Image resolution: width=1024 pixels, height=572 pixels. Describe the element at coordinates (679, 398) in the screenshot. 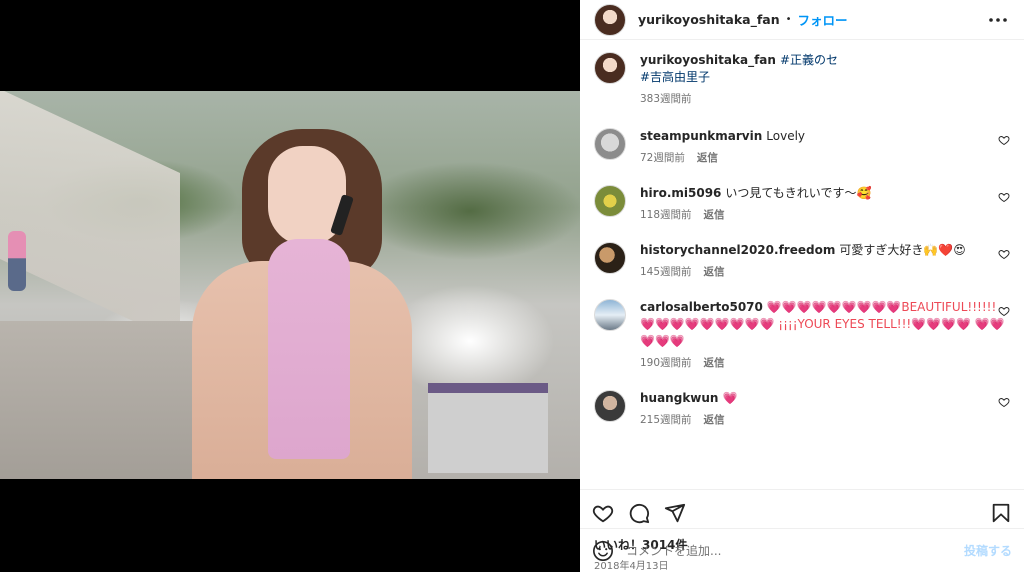

I see `comment-username: huangkwun` at that location.